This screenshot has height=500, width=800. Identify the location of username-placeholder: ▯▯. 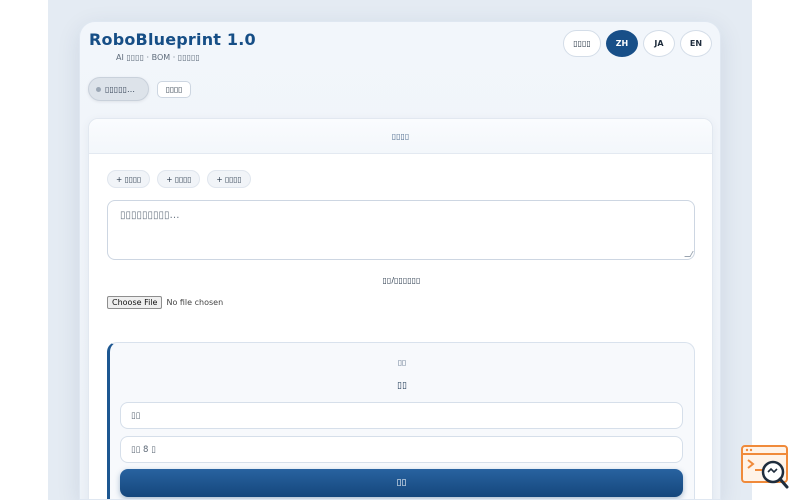
(136, 415).